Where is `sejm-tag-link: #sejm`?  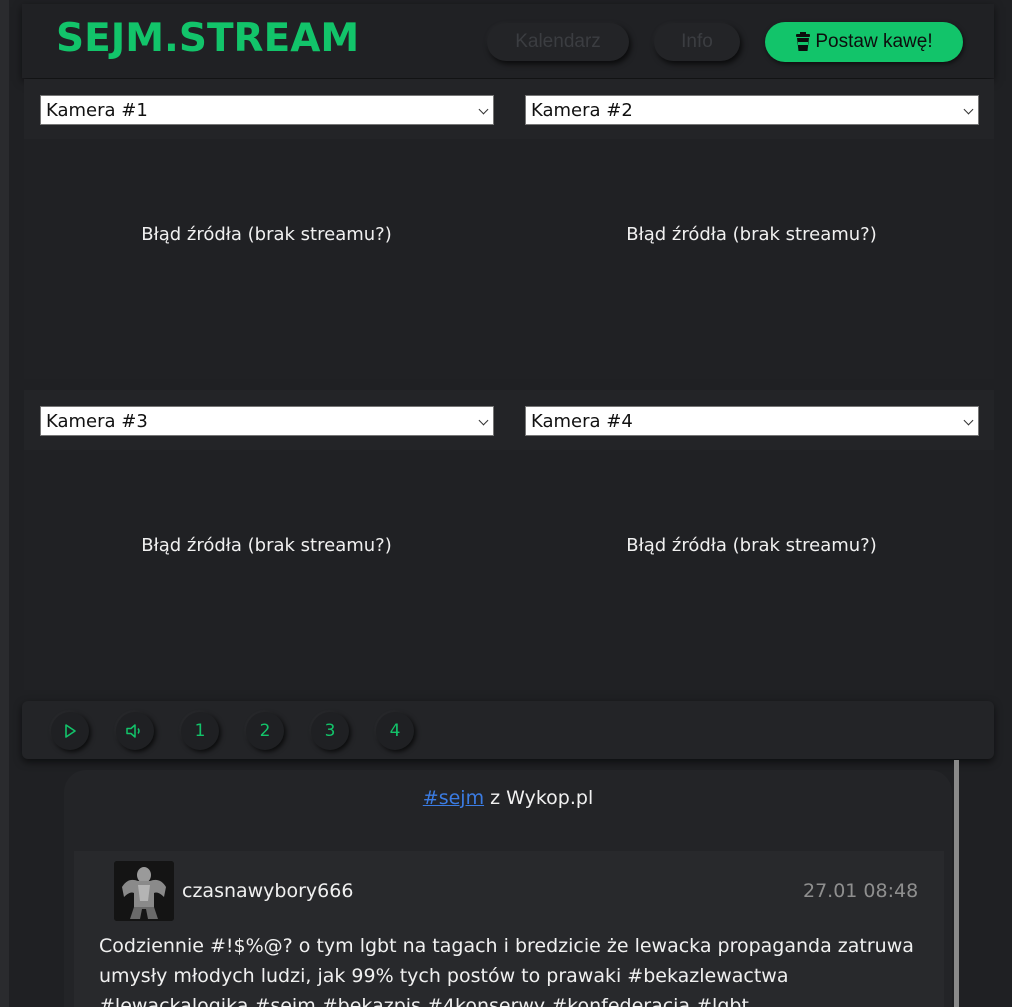
sejm-tag-link: #sejm is located at coordinates (453, 798).